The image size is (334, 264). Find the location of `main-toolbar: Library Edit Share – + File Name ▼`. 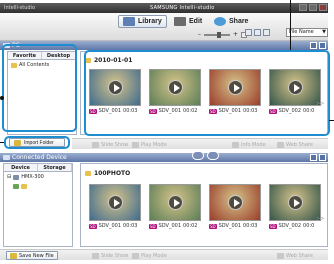

main-toolbar: Library Edit Share – + File Name ▼ is located at coordinates (164, 27).